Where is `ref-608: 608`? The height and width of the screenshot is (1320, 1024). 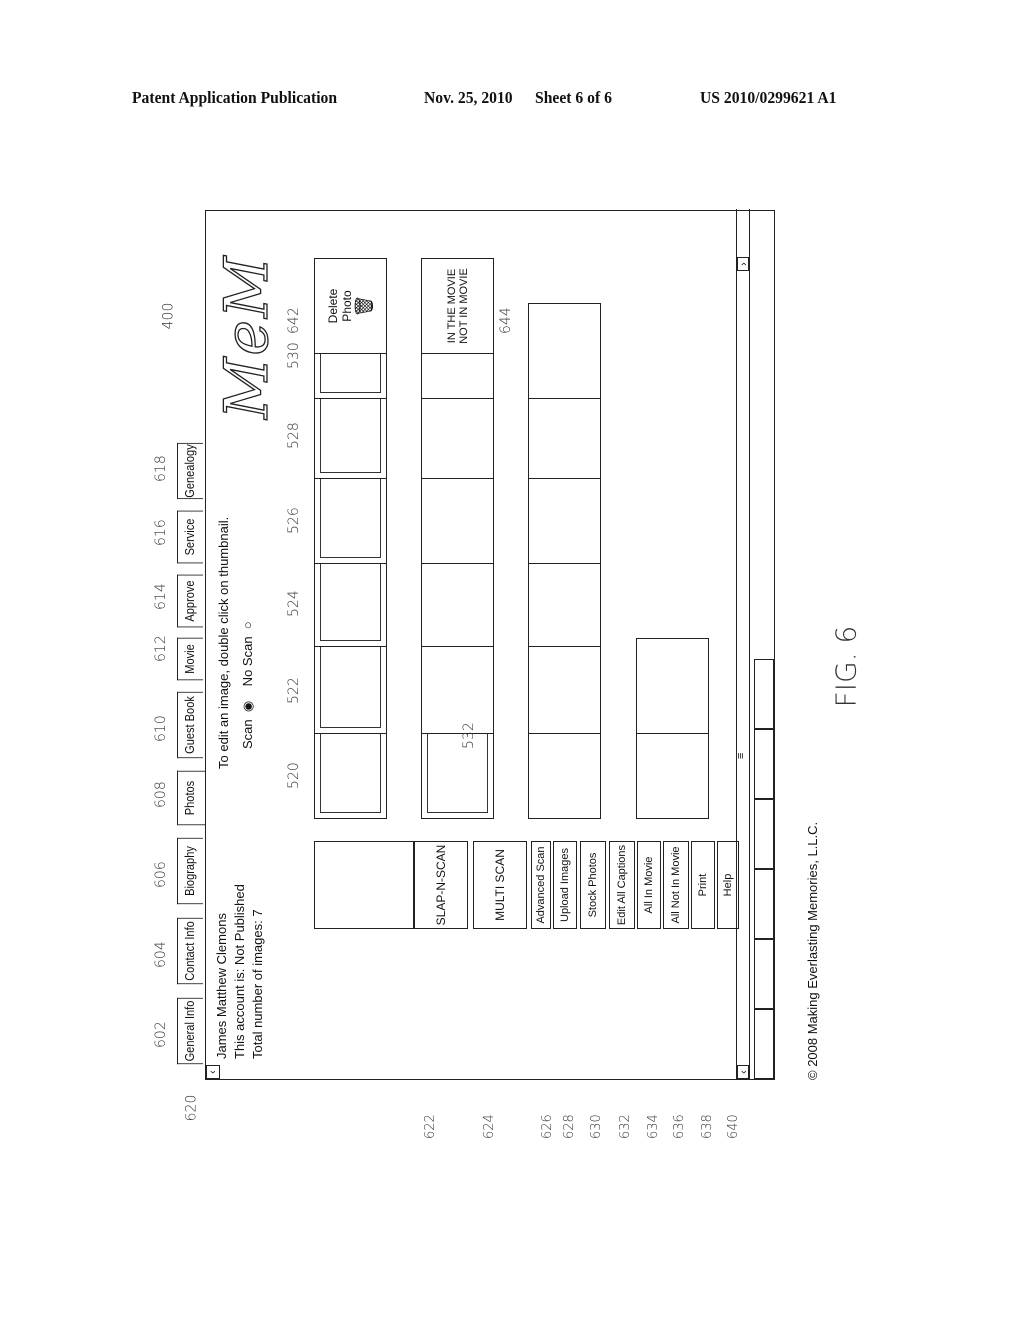
ref-608: 608 is located at coordinates (161, 794).